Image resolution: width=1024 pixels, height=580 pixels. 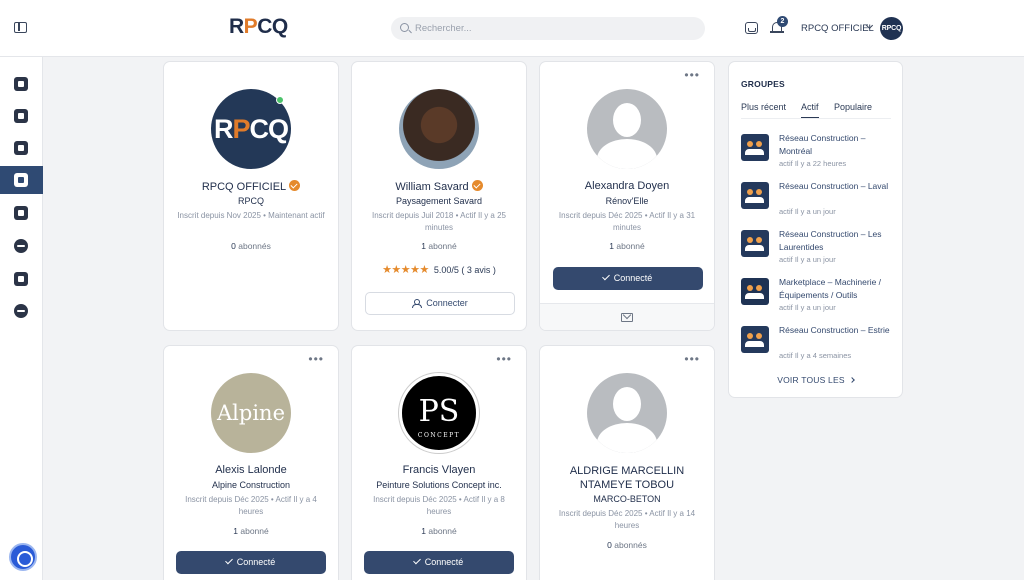 I want to click on tab-popular: Populaire, so click(x=853, y=109).